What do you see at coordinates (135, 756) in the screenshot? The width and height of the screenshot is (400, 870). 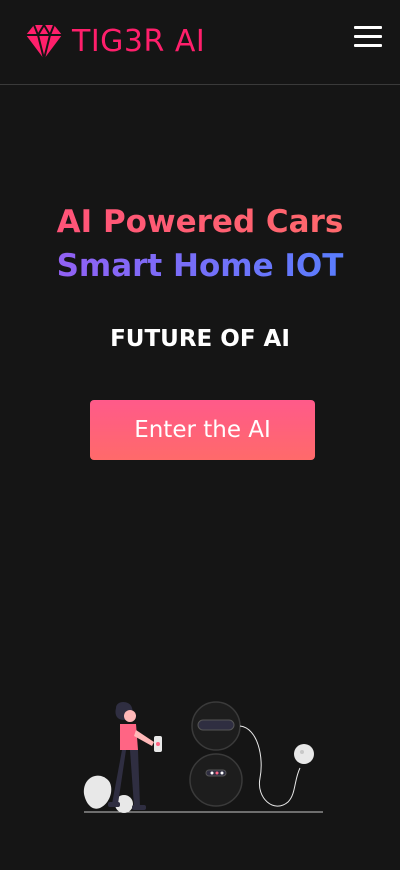 I see `woman-figure` at bounding box center [135, 756].